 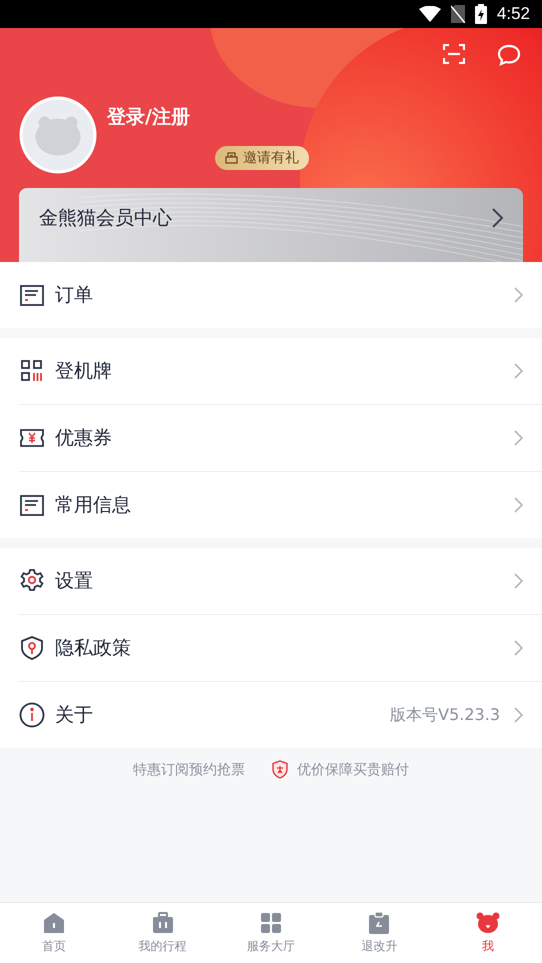 What do you see at coordinates (32, 715) in the screenshot?
I see `info-icon` at bounding box center [32, 715].